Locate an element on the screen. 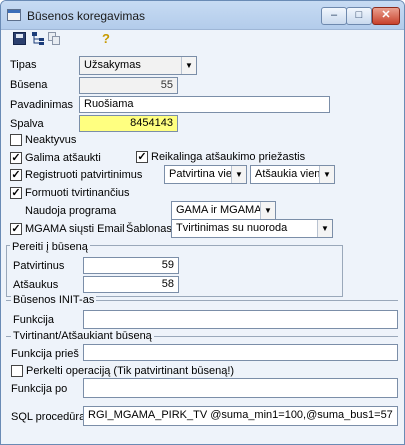  naudoja-programa-value: GAMA ir MGAMA is located at coordinates (219, 210).